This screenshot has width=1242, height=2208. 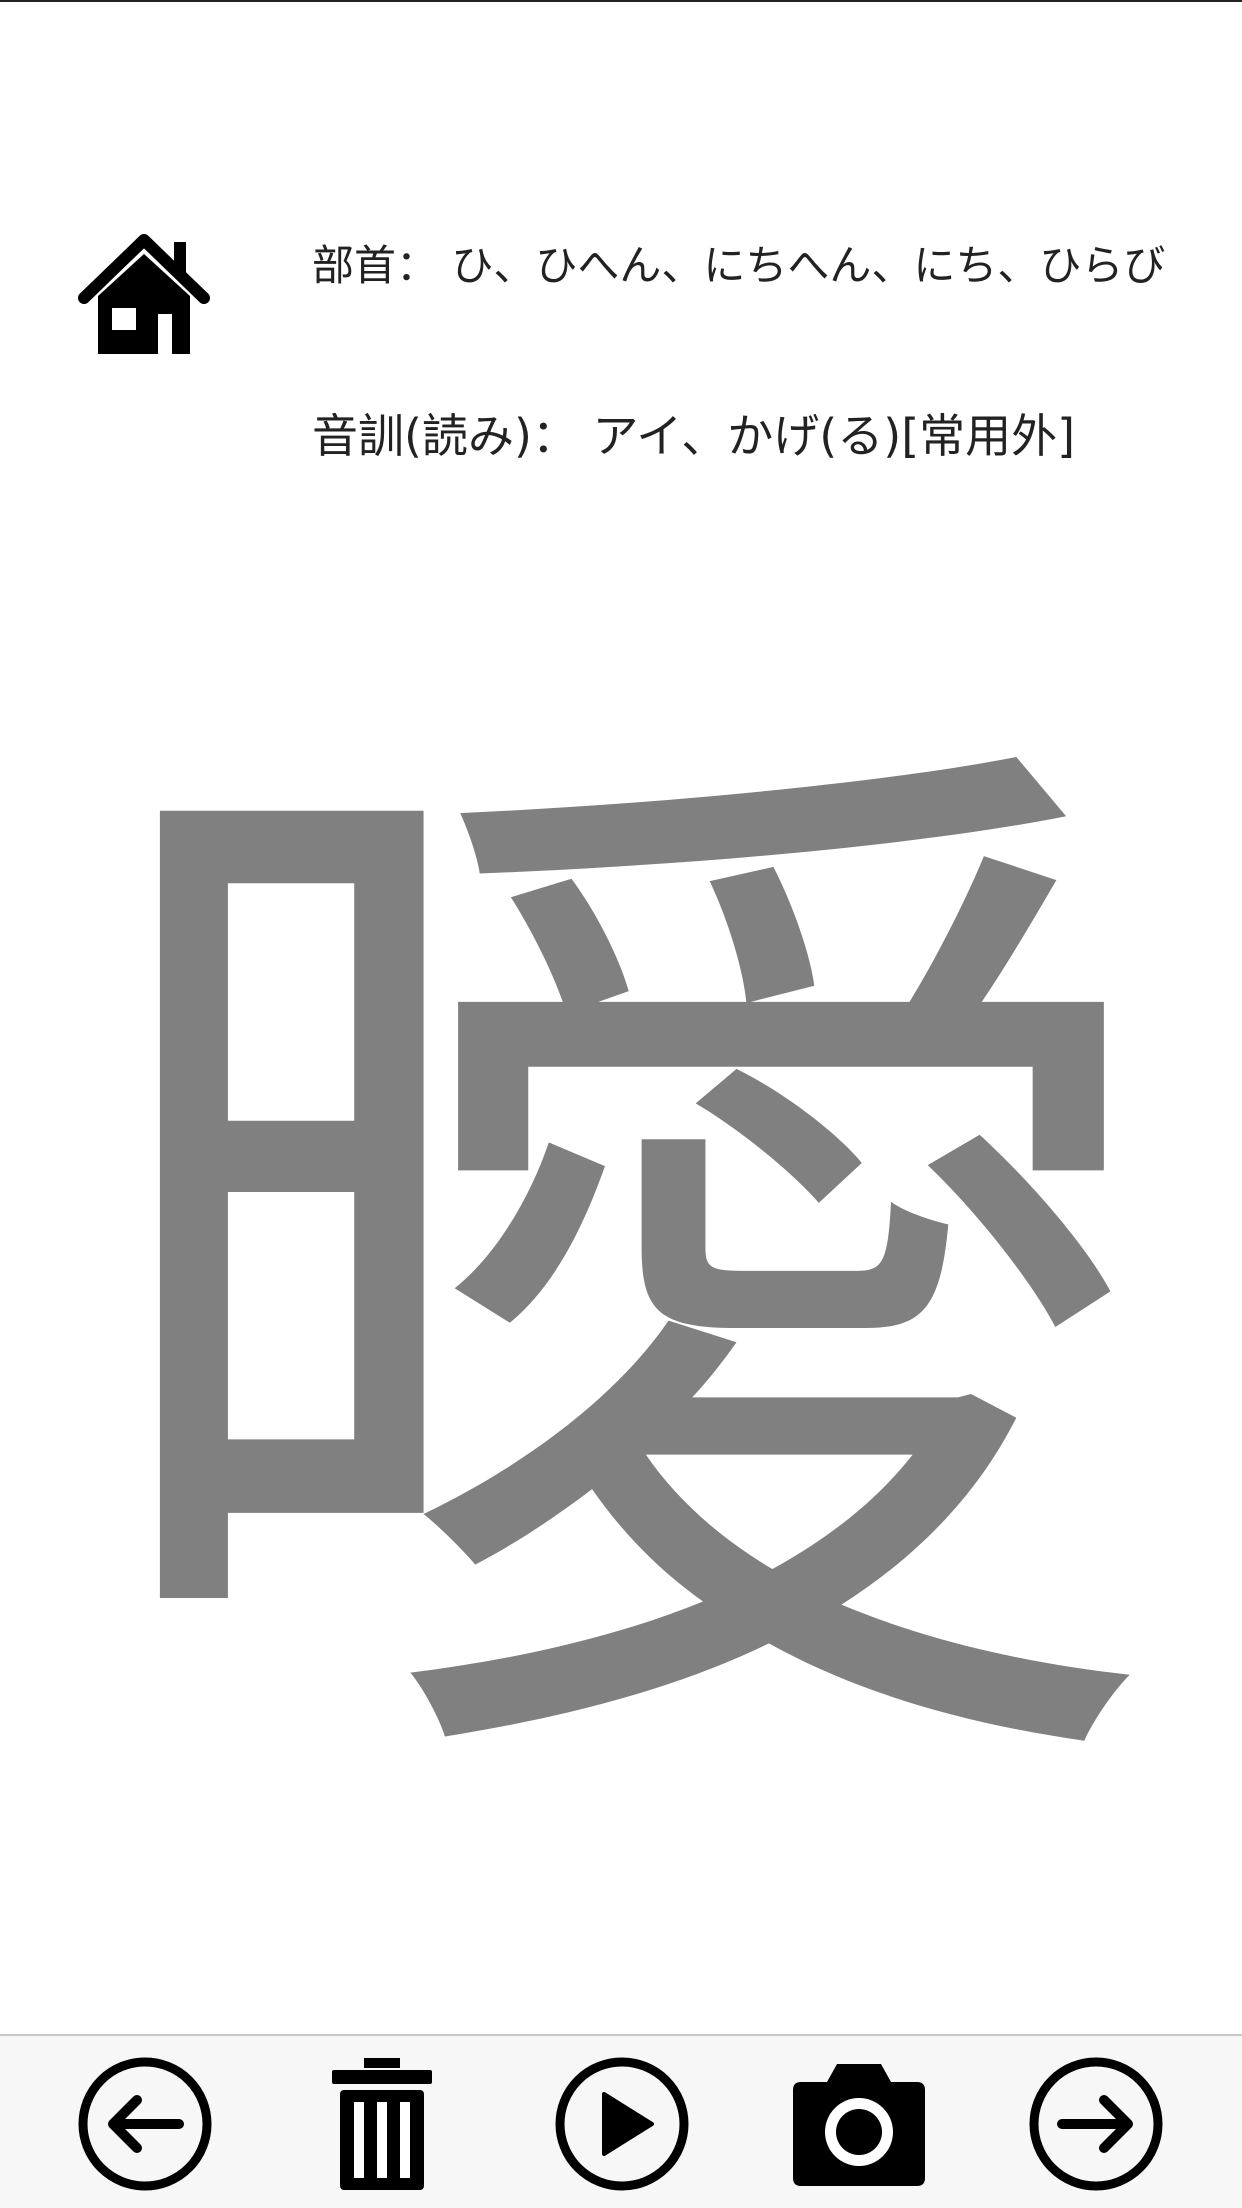 I want to click on camera-button, so click(x=859, y=2124).